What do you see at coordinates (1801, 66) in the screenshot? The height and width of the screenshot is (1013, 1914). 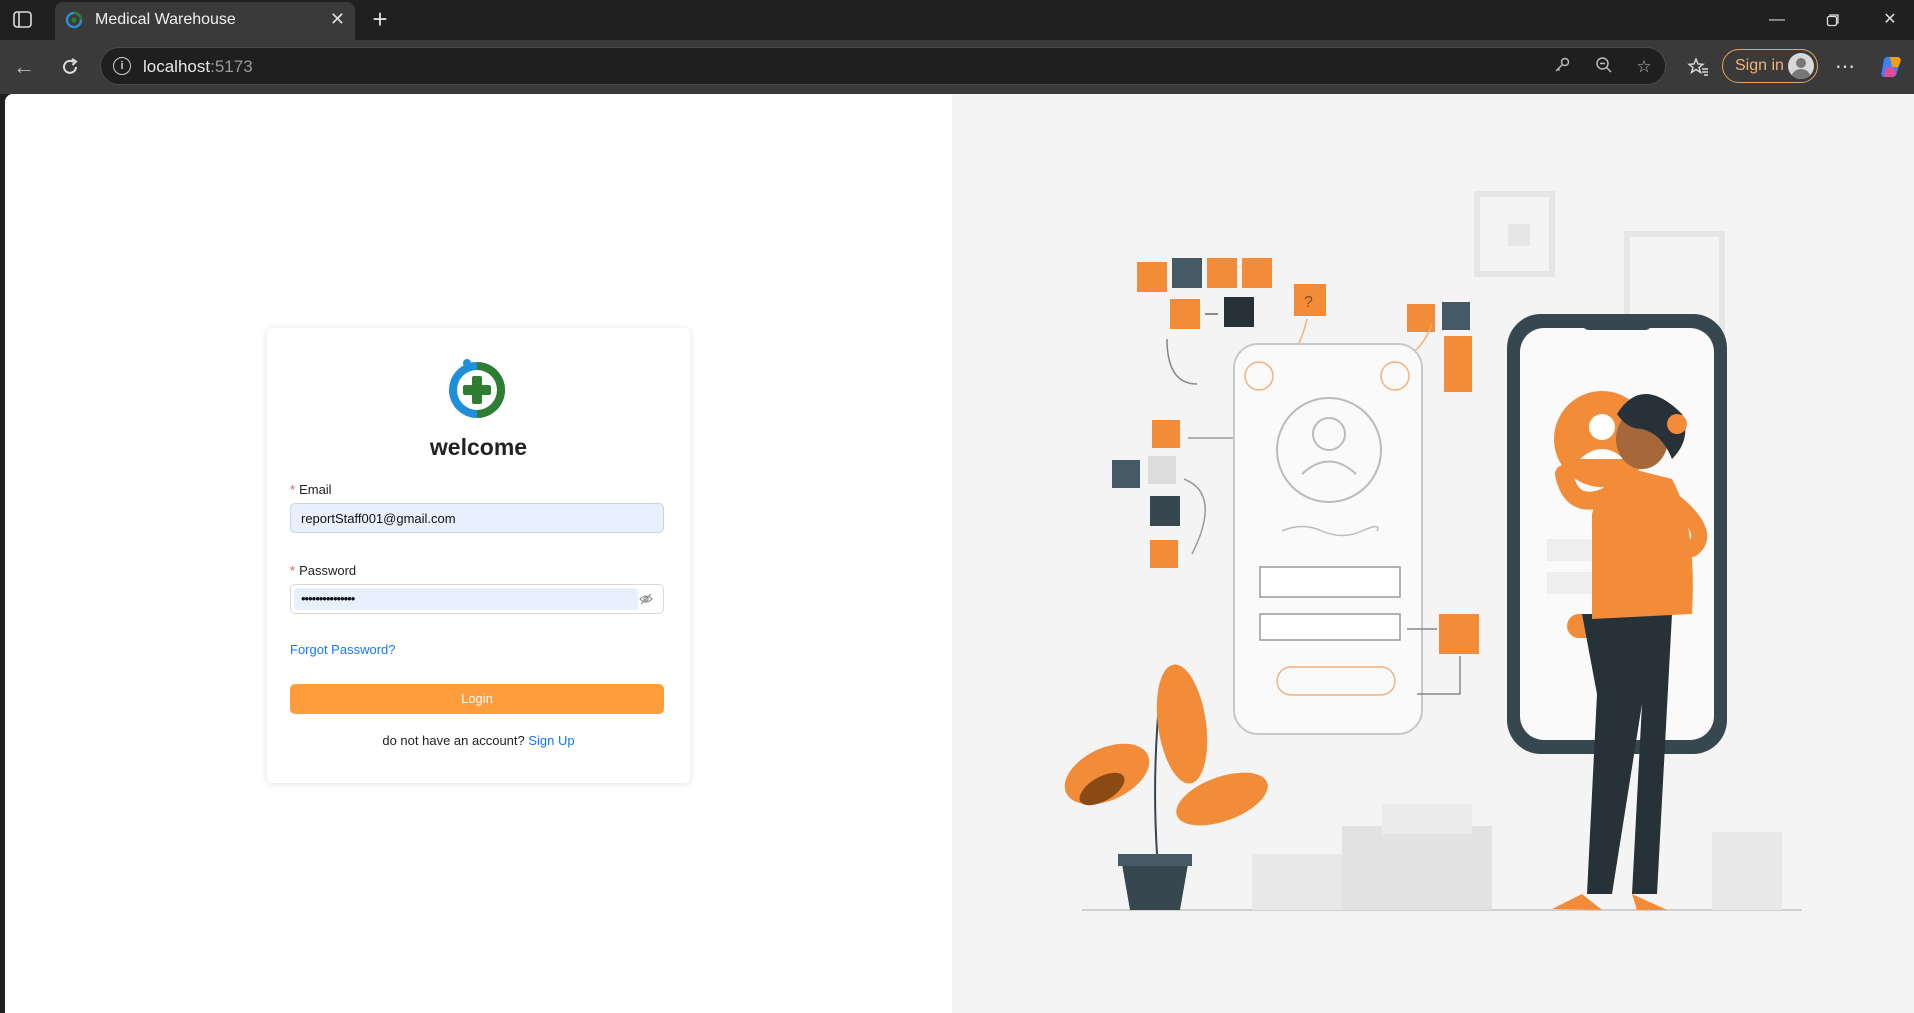 I see `profile-avatar-icon` at bounding box center [1801, 66].